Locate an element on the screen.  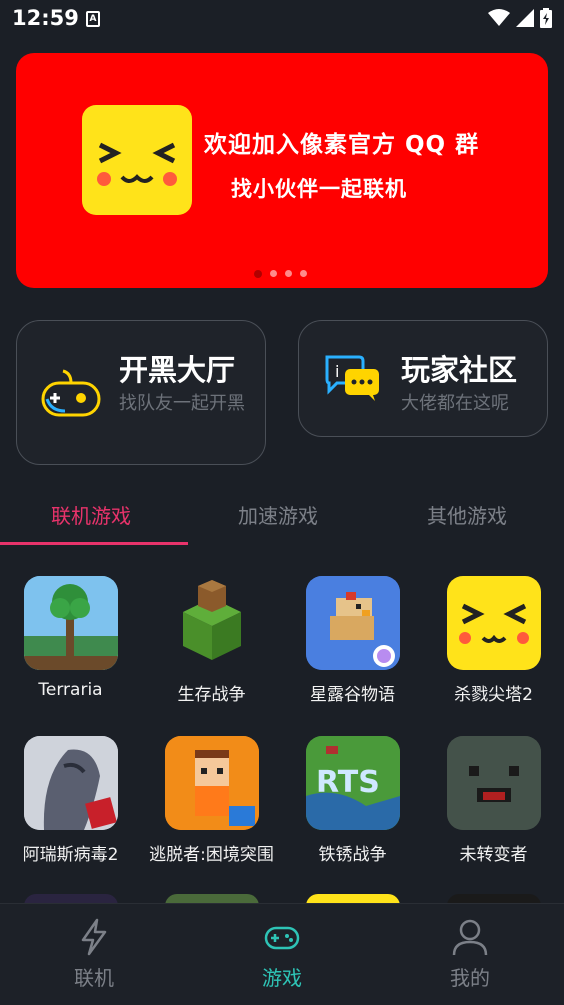
nav-online-label: 联机 is located at coordinates (94, 978).